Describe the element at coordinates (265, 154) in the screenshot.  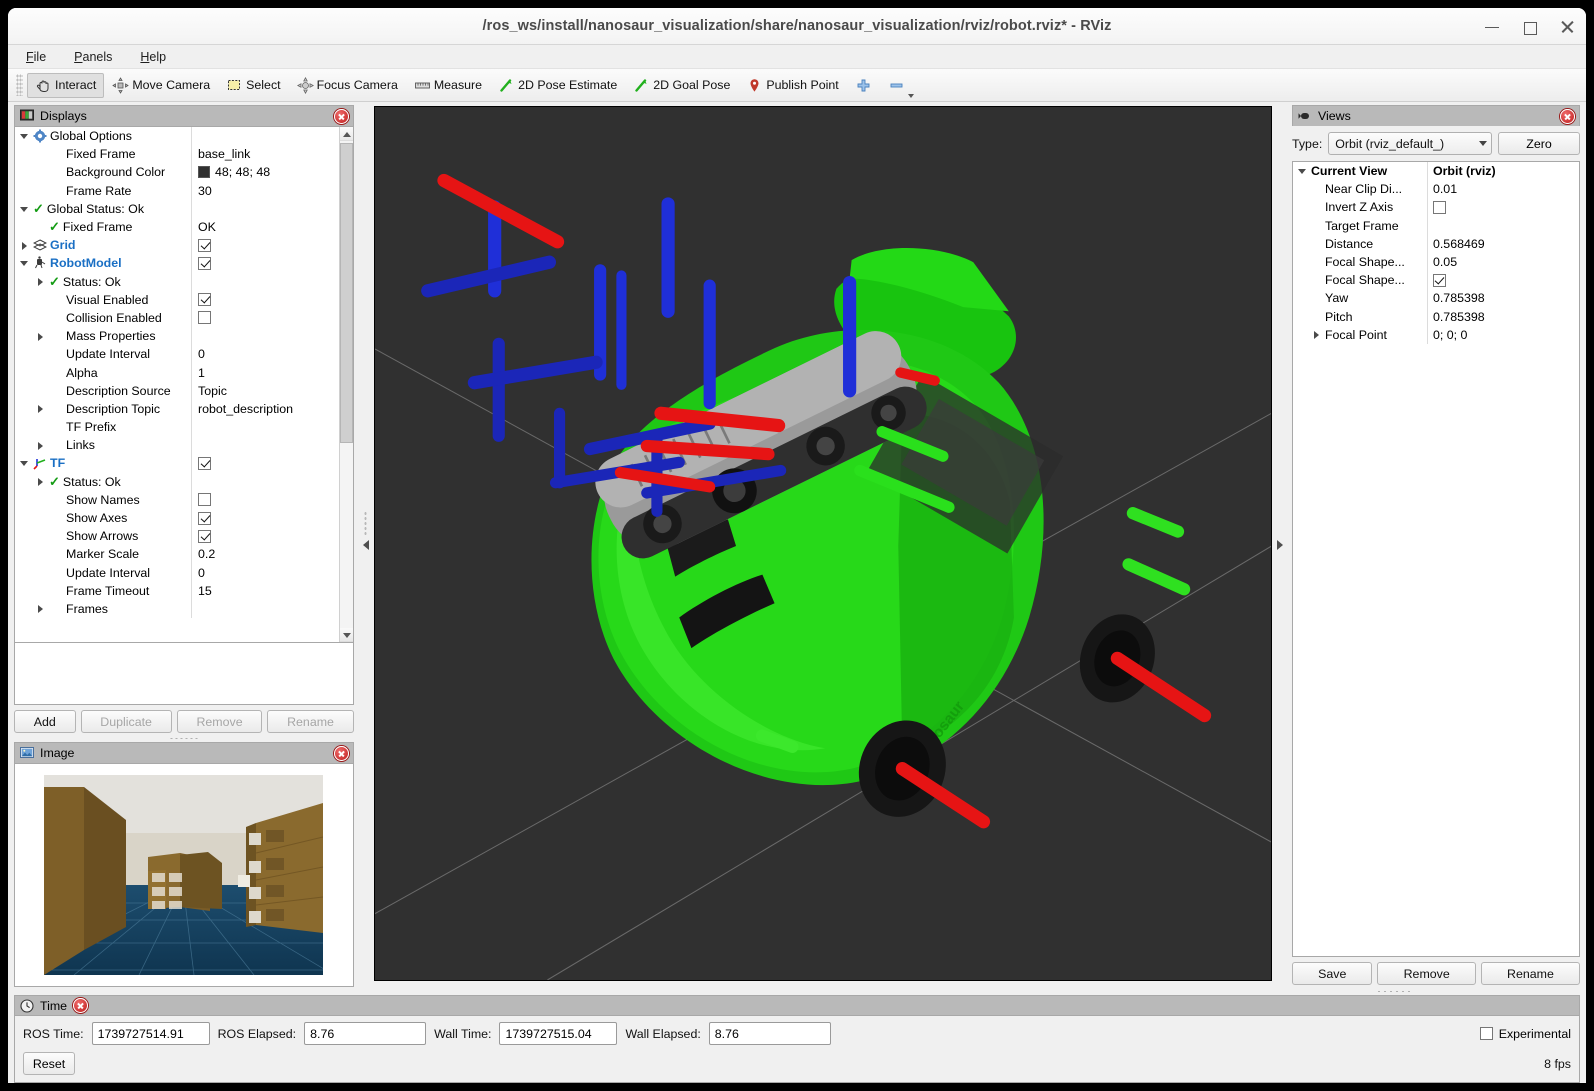
I see `property-value-cell: base_link` at that location.